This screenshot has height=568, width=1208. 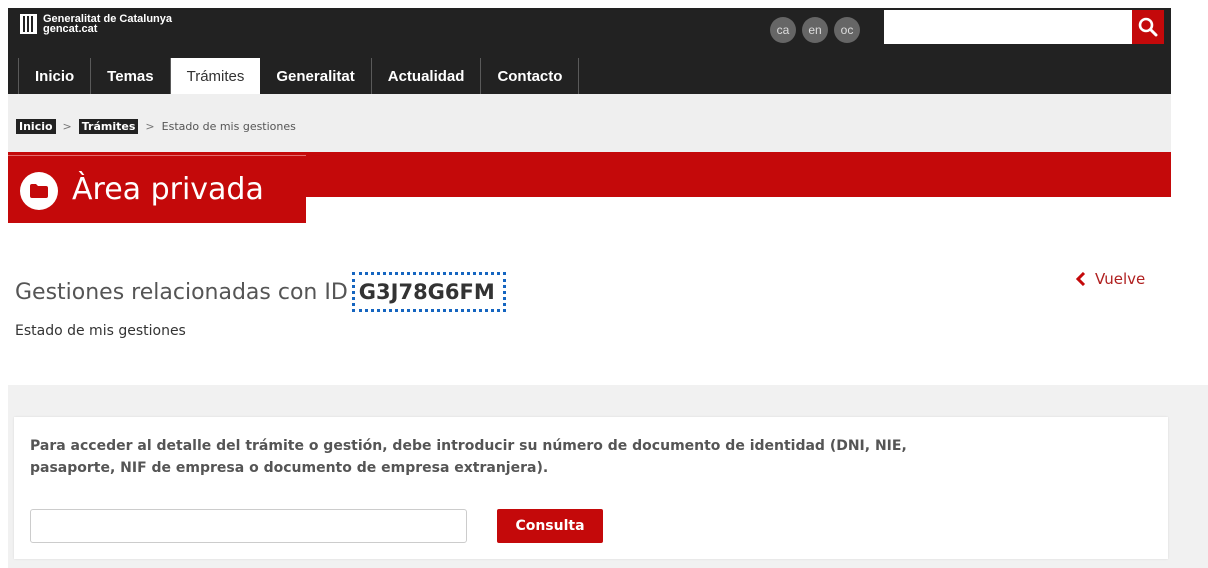 What do you see at coordinates (550, 526) in the screenshot?
I see `consulta-button: Consulta` at bounding box center [550, 526].